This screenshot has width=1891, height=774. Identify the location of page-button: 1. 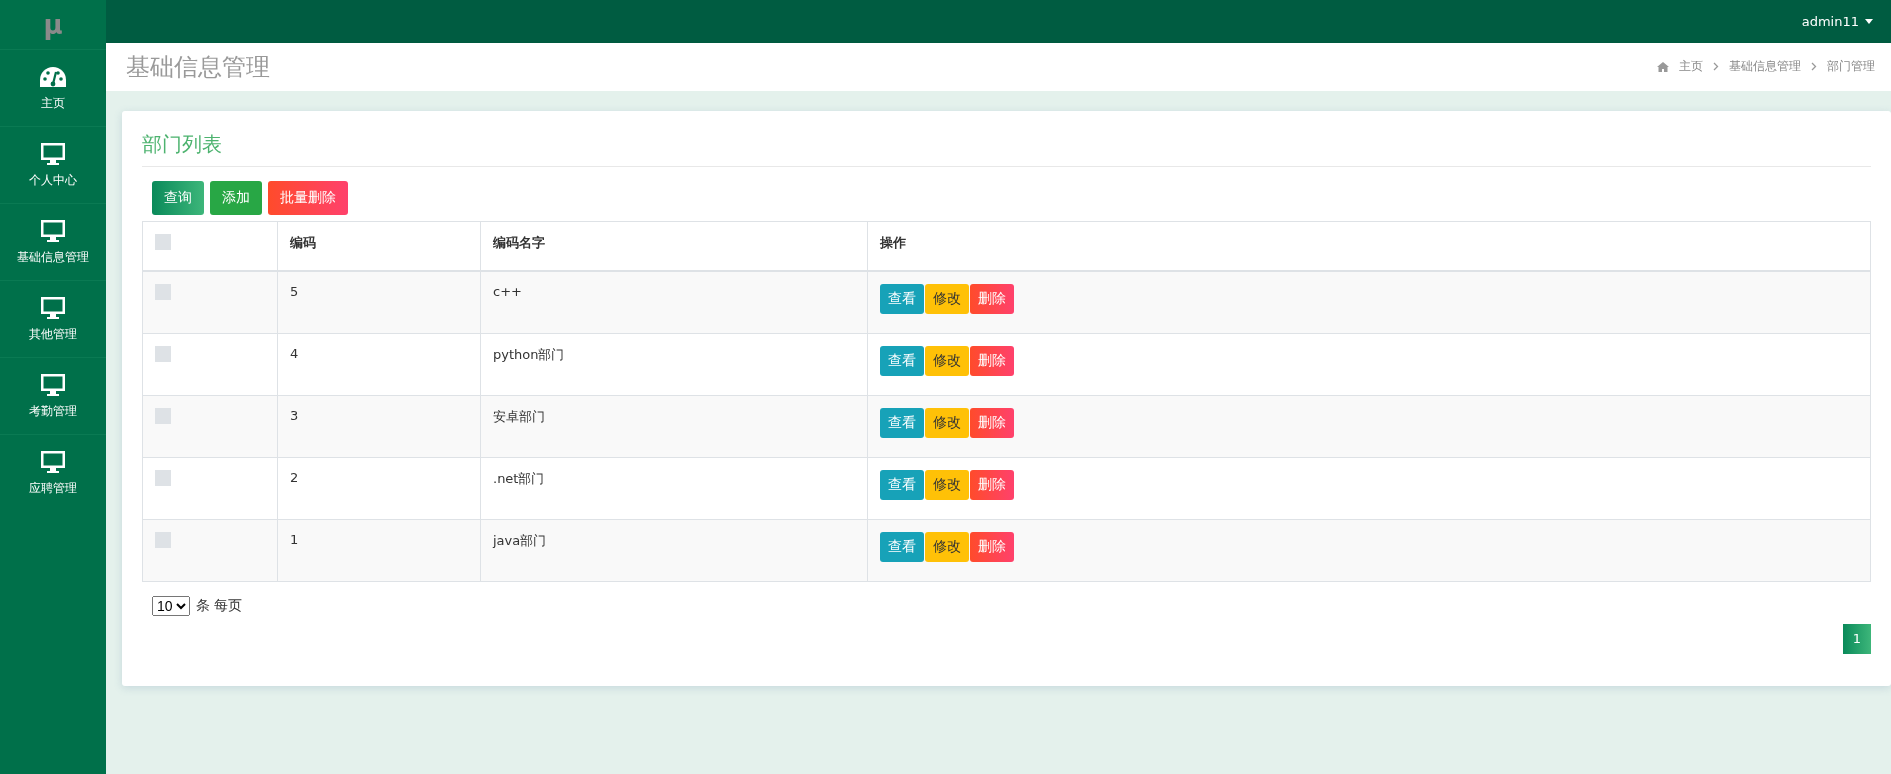
(1857, 638).